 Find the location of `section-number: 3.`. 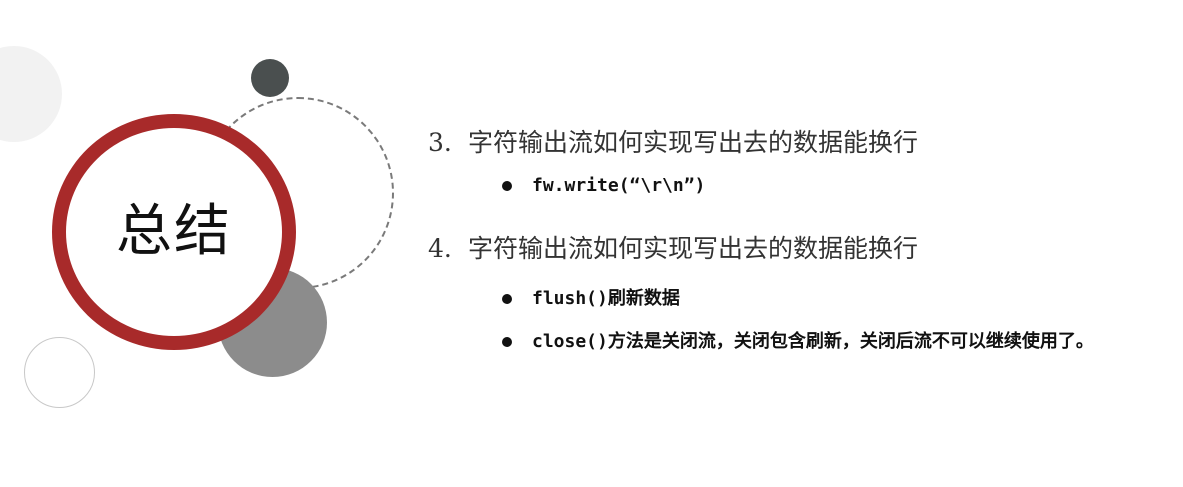

section-number: 3. is located at coordinates (440, 142).